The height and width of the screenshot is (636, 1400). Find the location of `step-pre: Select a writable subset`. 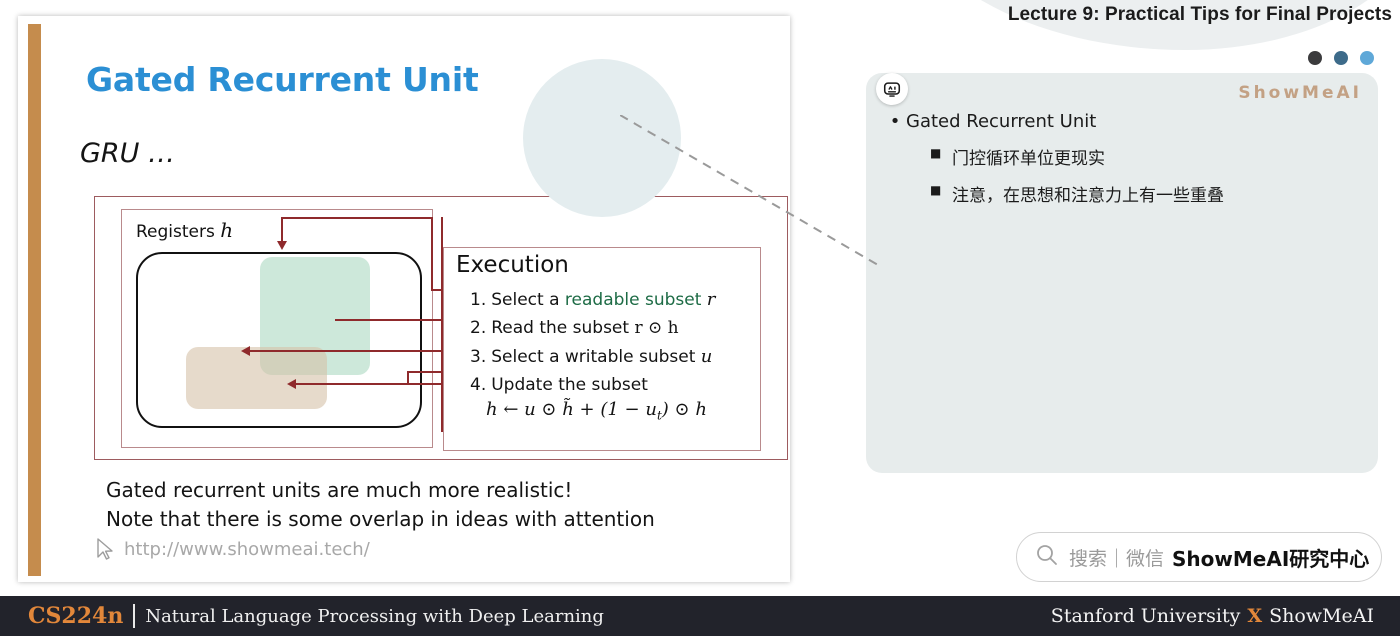

step-pre: Select a writable subset is located at coordinates (596, 357).